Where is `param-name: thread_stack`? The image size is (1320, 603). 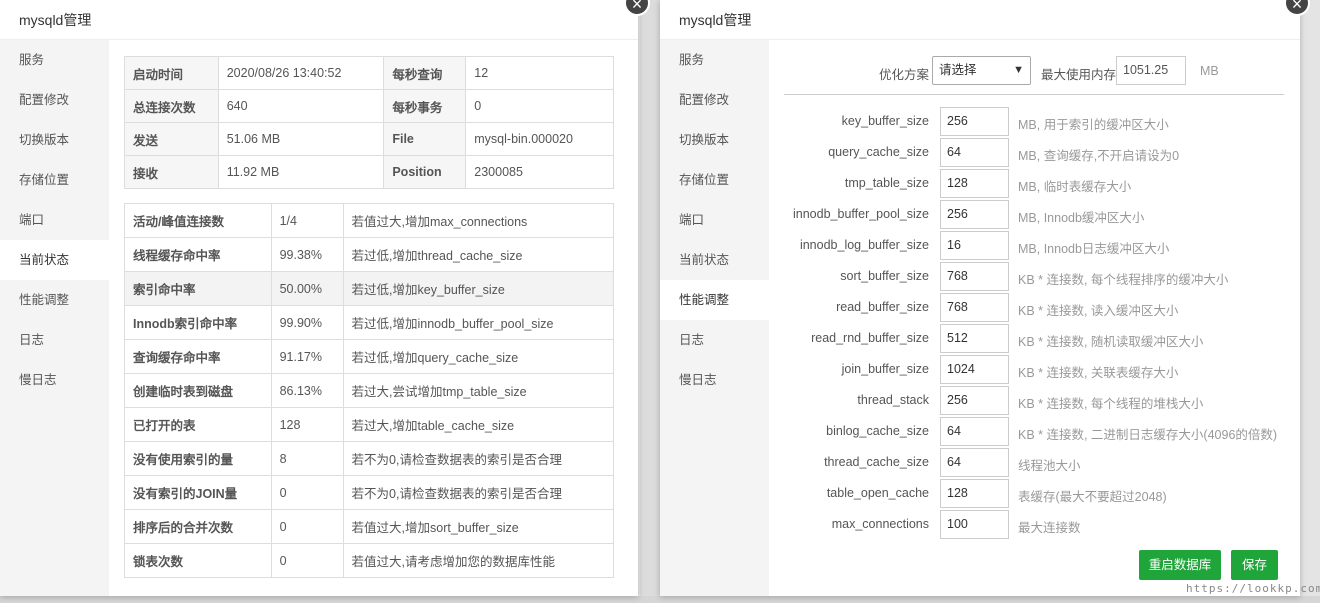 param-name: thread_stack is located at coordinates (893, 400).